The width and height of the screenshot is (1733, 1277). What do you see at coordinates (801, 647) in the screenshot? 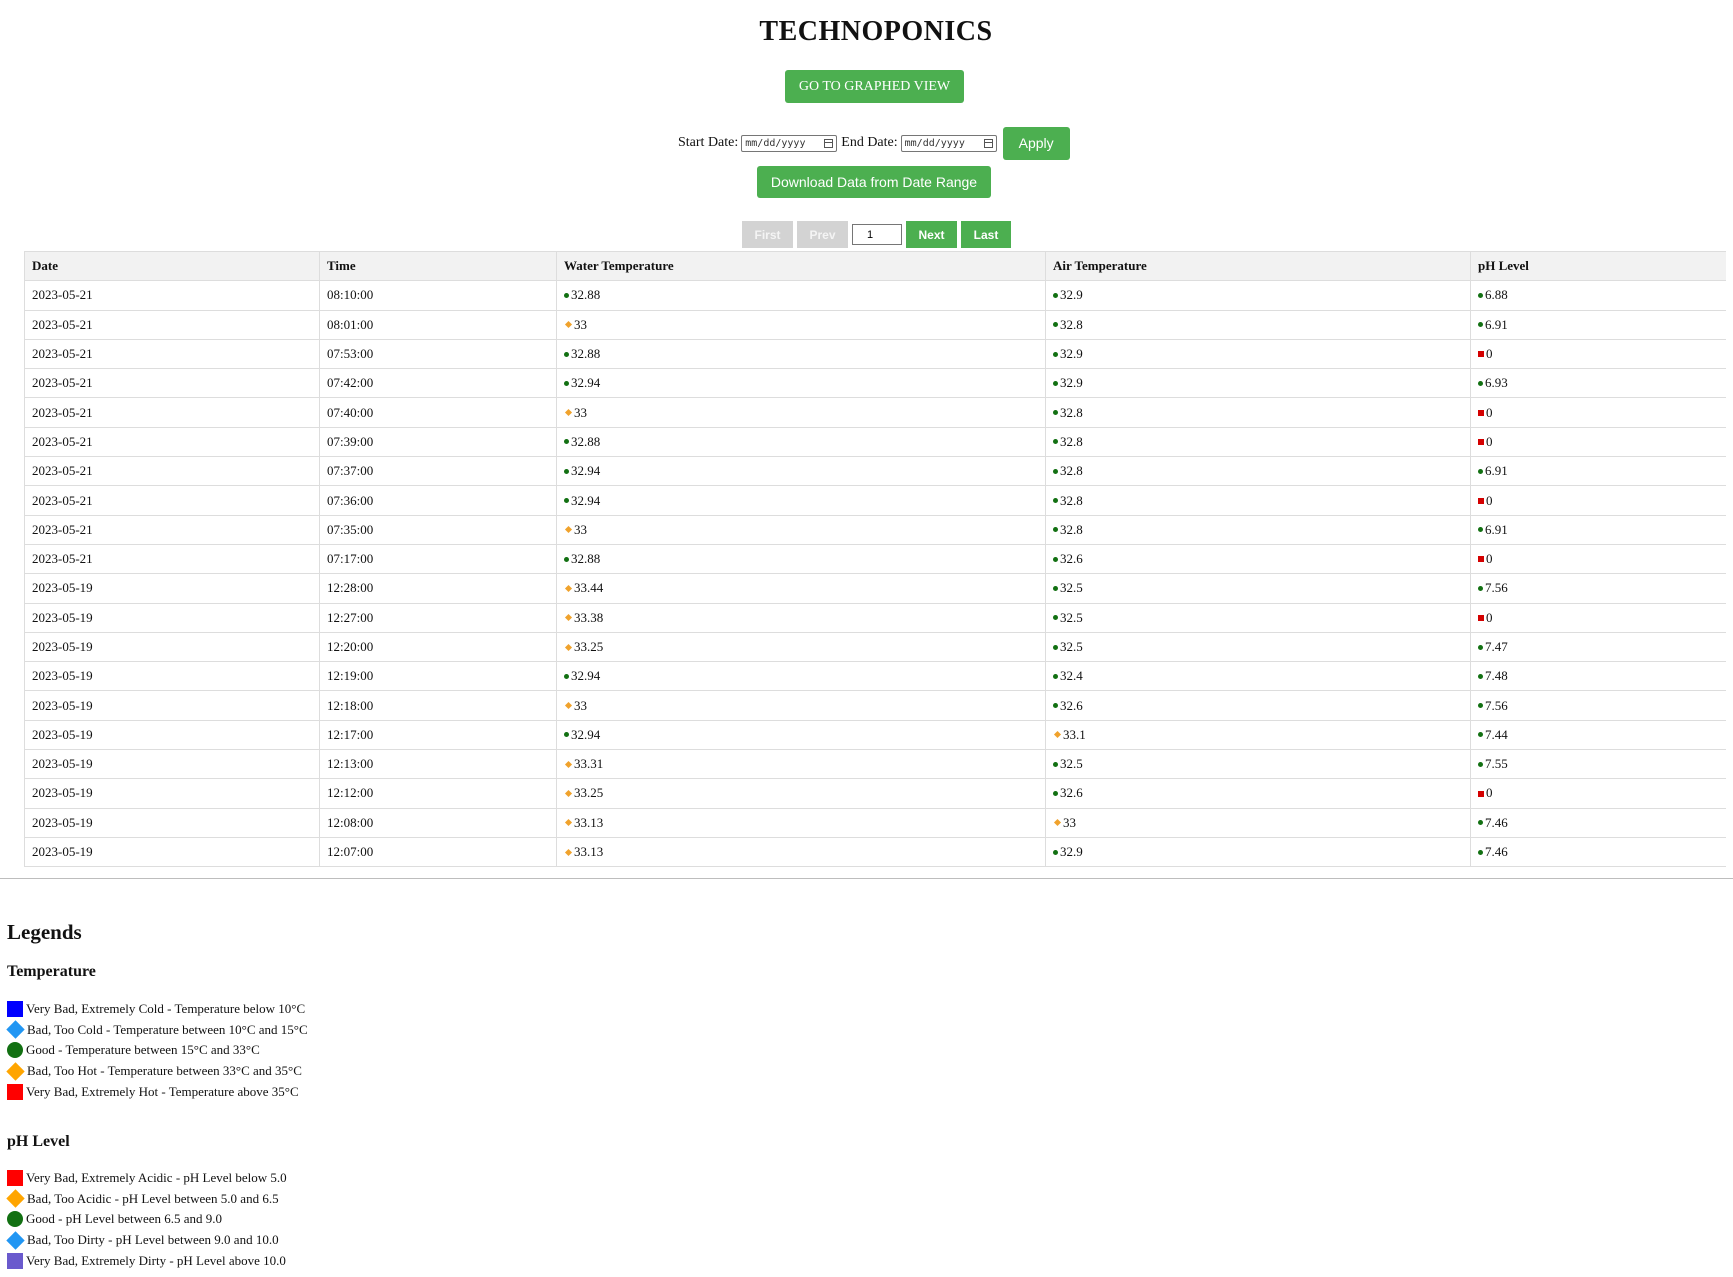
I see `reading-cell: 33.25` at bounding box center [801, 647].